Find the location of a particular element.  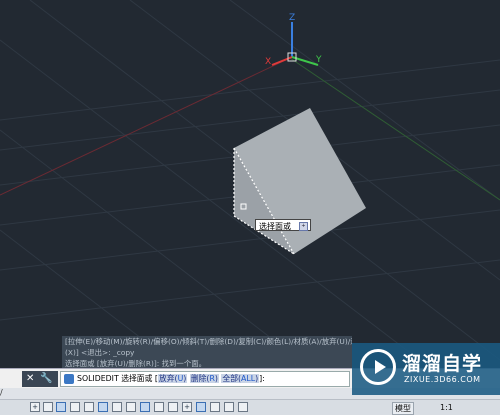

osnap-icon is located at coordinates (89, 407).